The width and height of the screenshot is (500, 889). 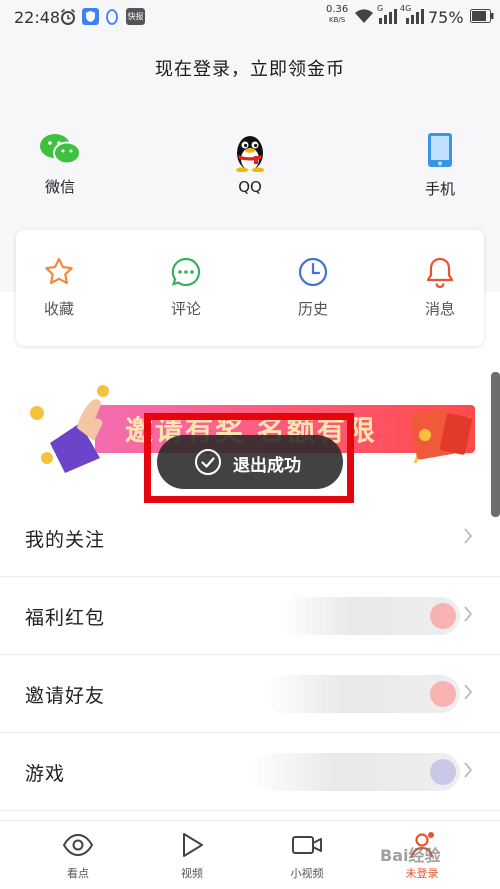 What do you see at coordinates (307, 873) in the screenshot?
I see `nav-tab-label: 小视频` at bounding box center [307, 873].